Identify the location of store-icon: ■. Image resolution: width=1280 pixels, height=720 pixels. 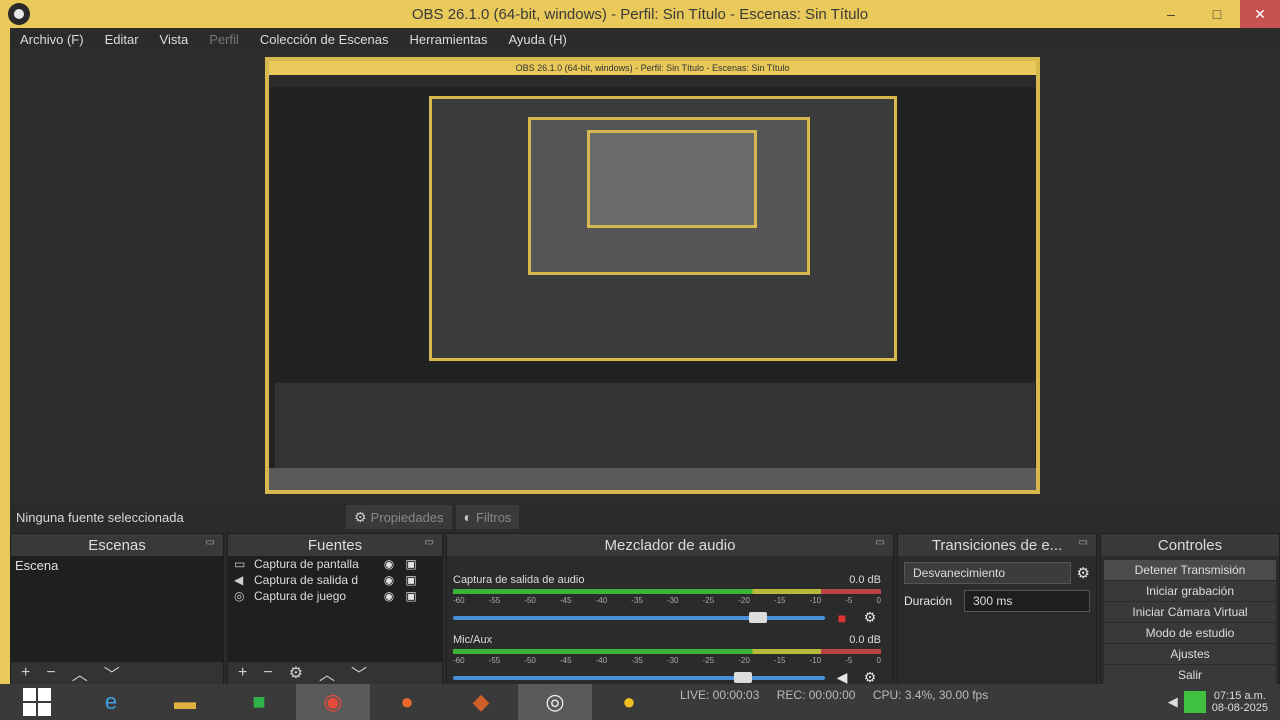
(259, 702).